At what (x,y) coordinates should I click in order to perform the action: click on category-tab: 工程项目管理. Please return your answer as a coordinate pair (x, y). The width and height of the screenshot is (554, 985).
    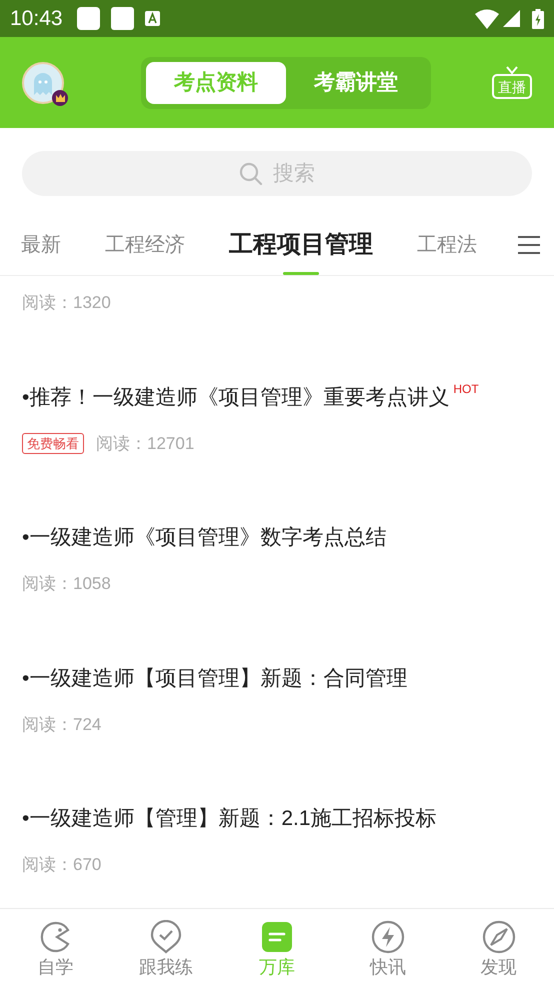
    Looking at the image, I should click on (301, 244).